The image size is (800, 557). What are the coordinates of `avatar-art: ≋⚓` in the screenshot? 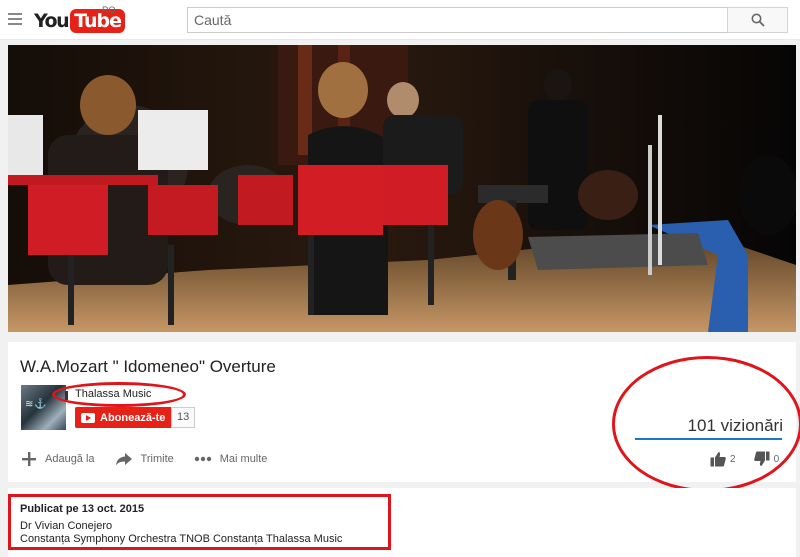 It's located at (36, 404).